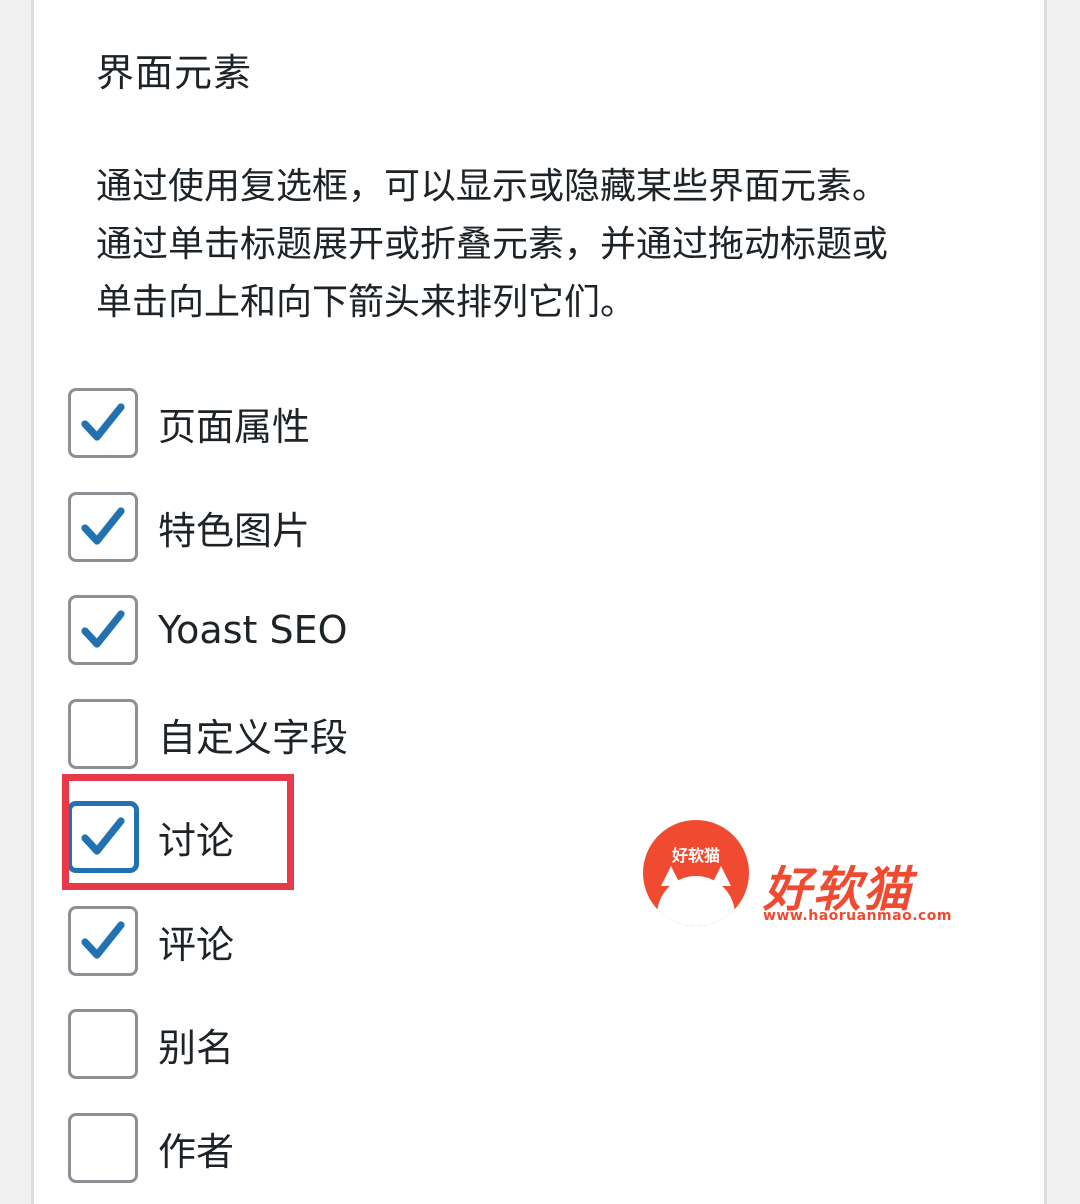  Describe the element at coordinates (196, 944) in the screenshot. I see `option-label: 评论` at that location.